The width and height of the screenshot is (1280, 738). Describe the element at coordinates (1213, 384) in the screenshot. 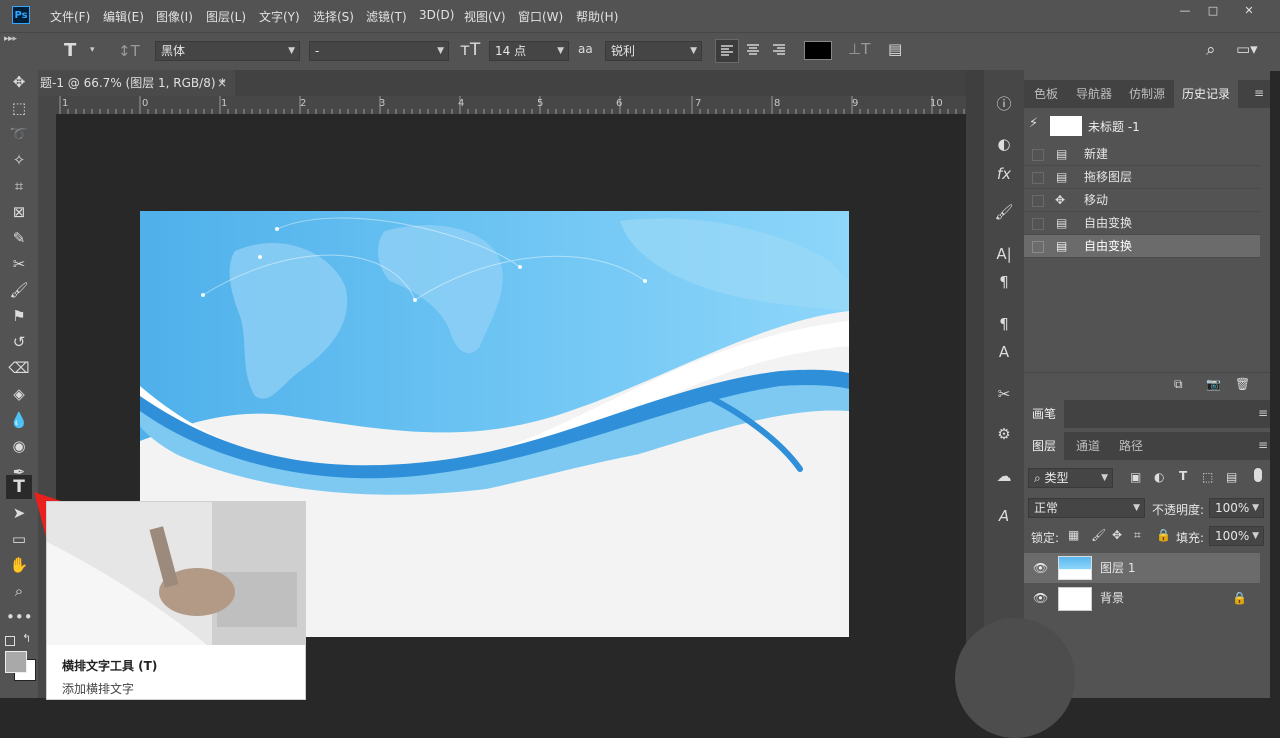

I see `snapshot-camera-icon: 📷` at that location.